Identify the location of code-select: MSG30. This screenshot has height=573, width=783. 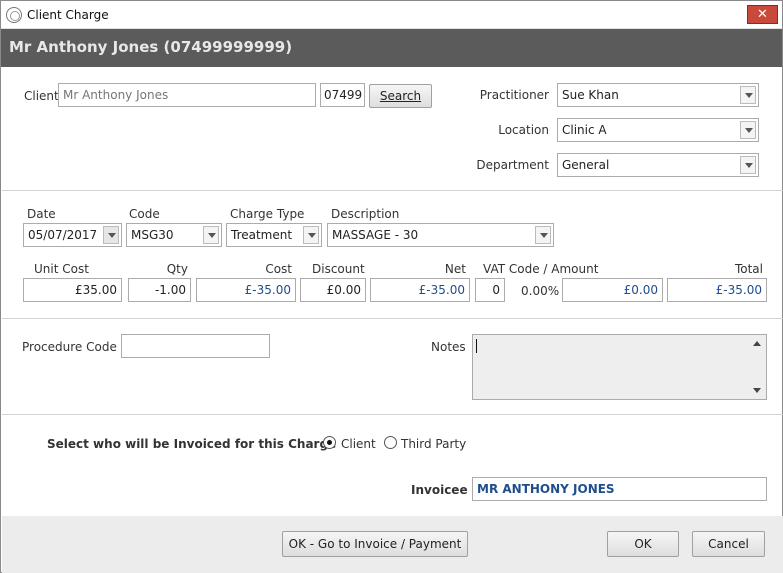
(174, 235).